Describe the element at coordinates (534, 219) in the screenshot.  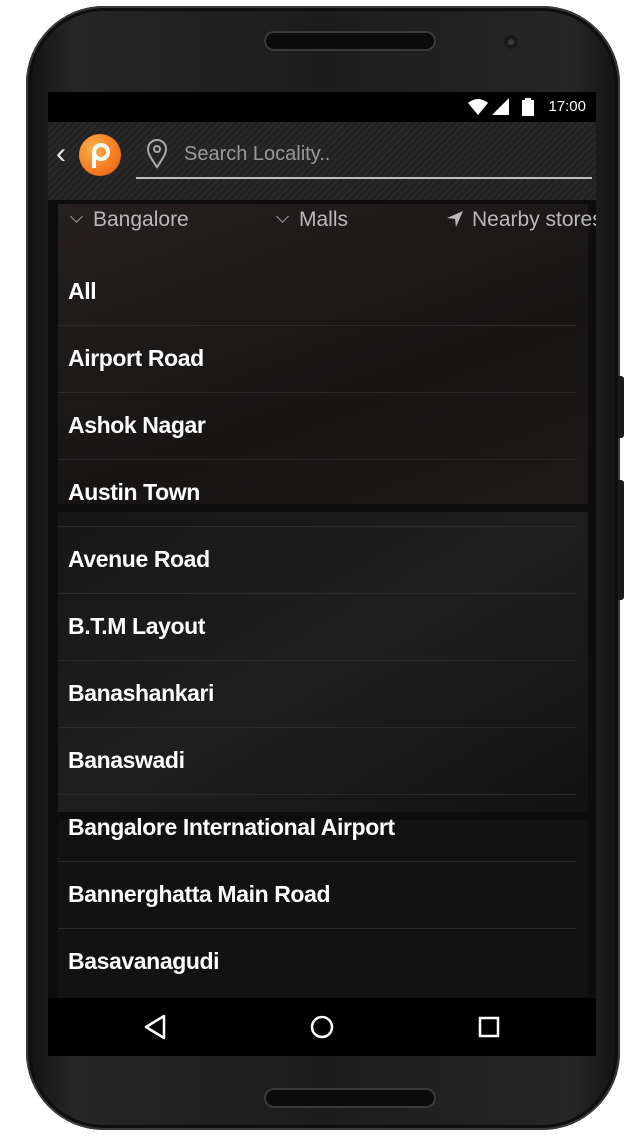
I see `nearby-stores-label: Nearby stores` at that location.